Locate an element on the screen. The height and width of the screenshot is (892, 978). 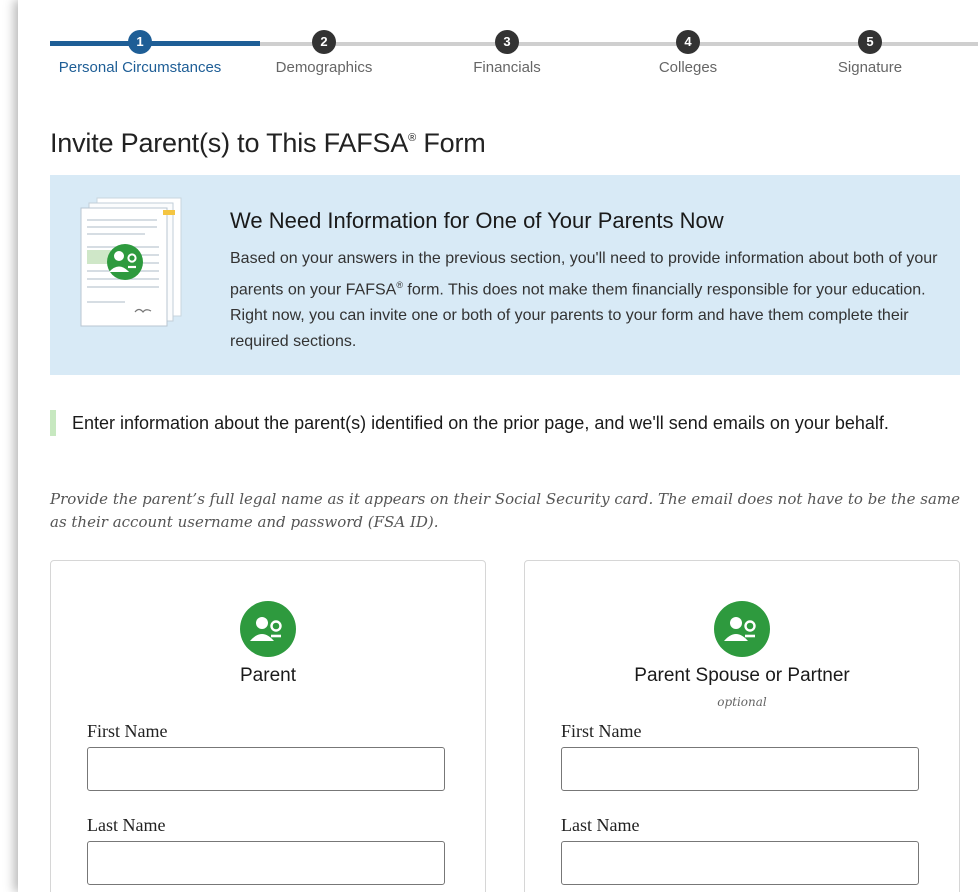
step-personal-circumstances: 1 Personal Circumstances is located at coordinates (140, 53).